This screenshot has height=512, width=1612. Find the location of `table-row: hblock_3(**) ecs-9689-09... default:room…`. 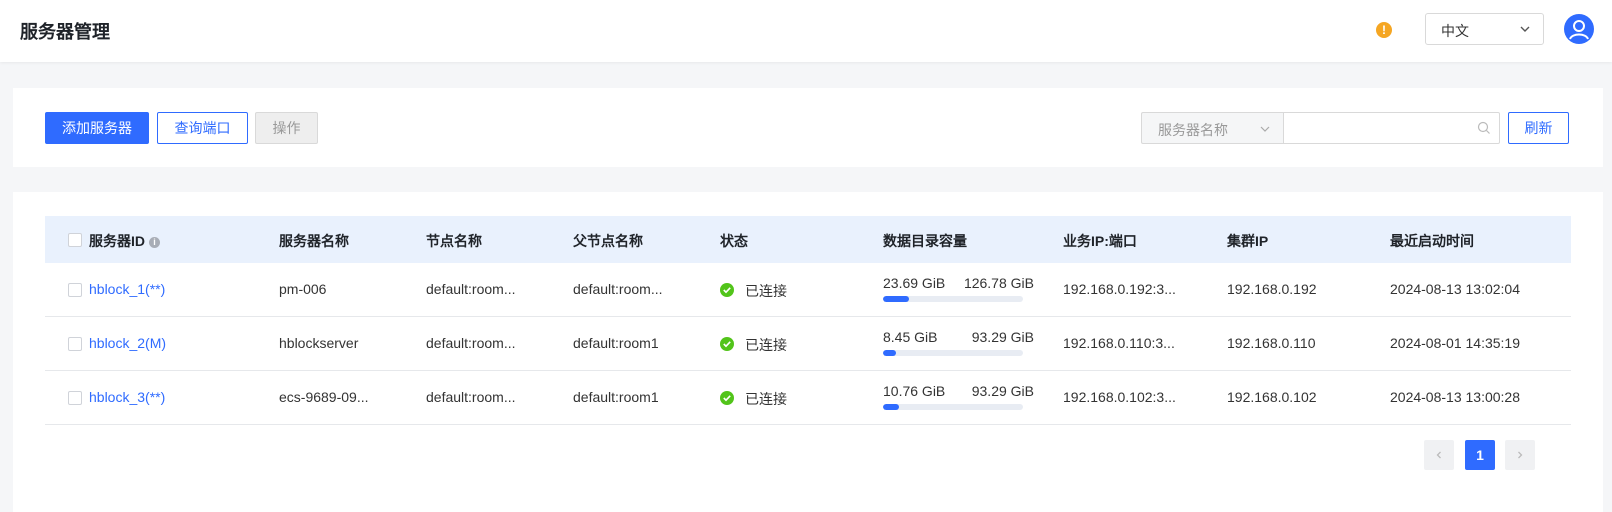

table-row: hblock_3(**) ecs-9689-09... default:room… is located at coordinates (808, 398).